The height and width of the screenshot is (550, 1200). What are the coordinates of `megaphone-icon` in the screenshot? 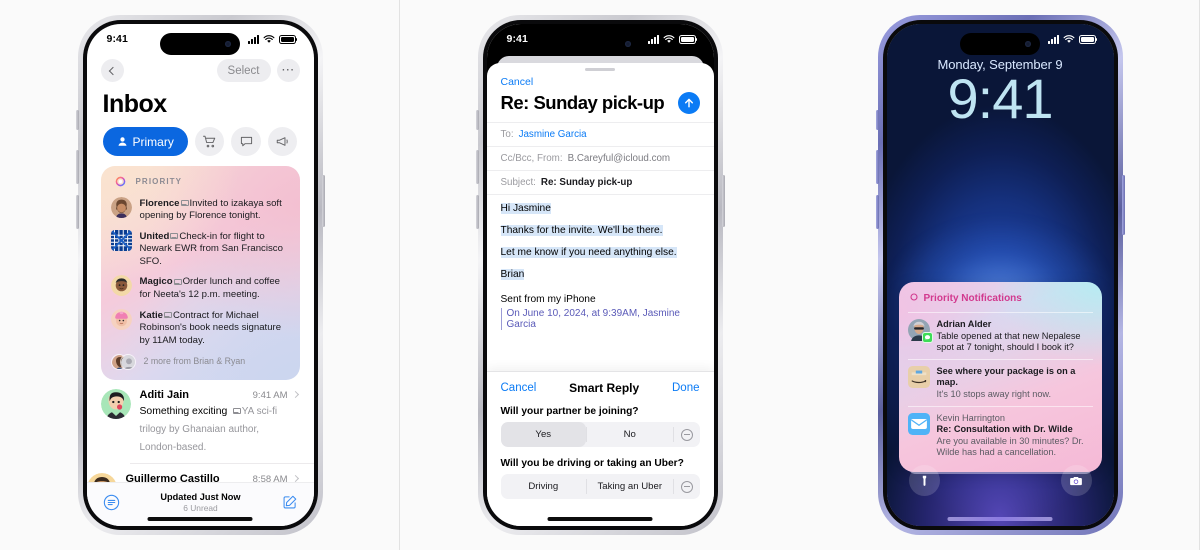 It's located at (282, 141).